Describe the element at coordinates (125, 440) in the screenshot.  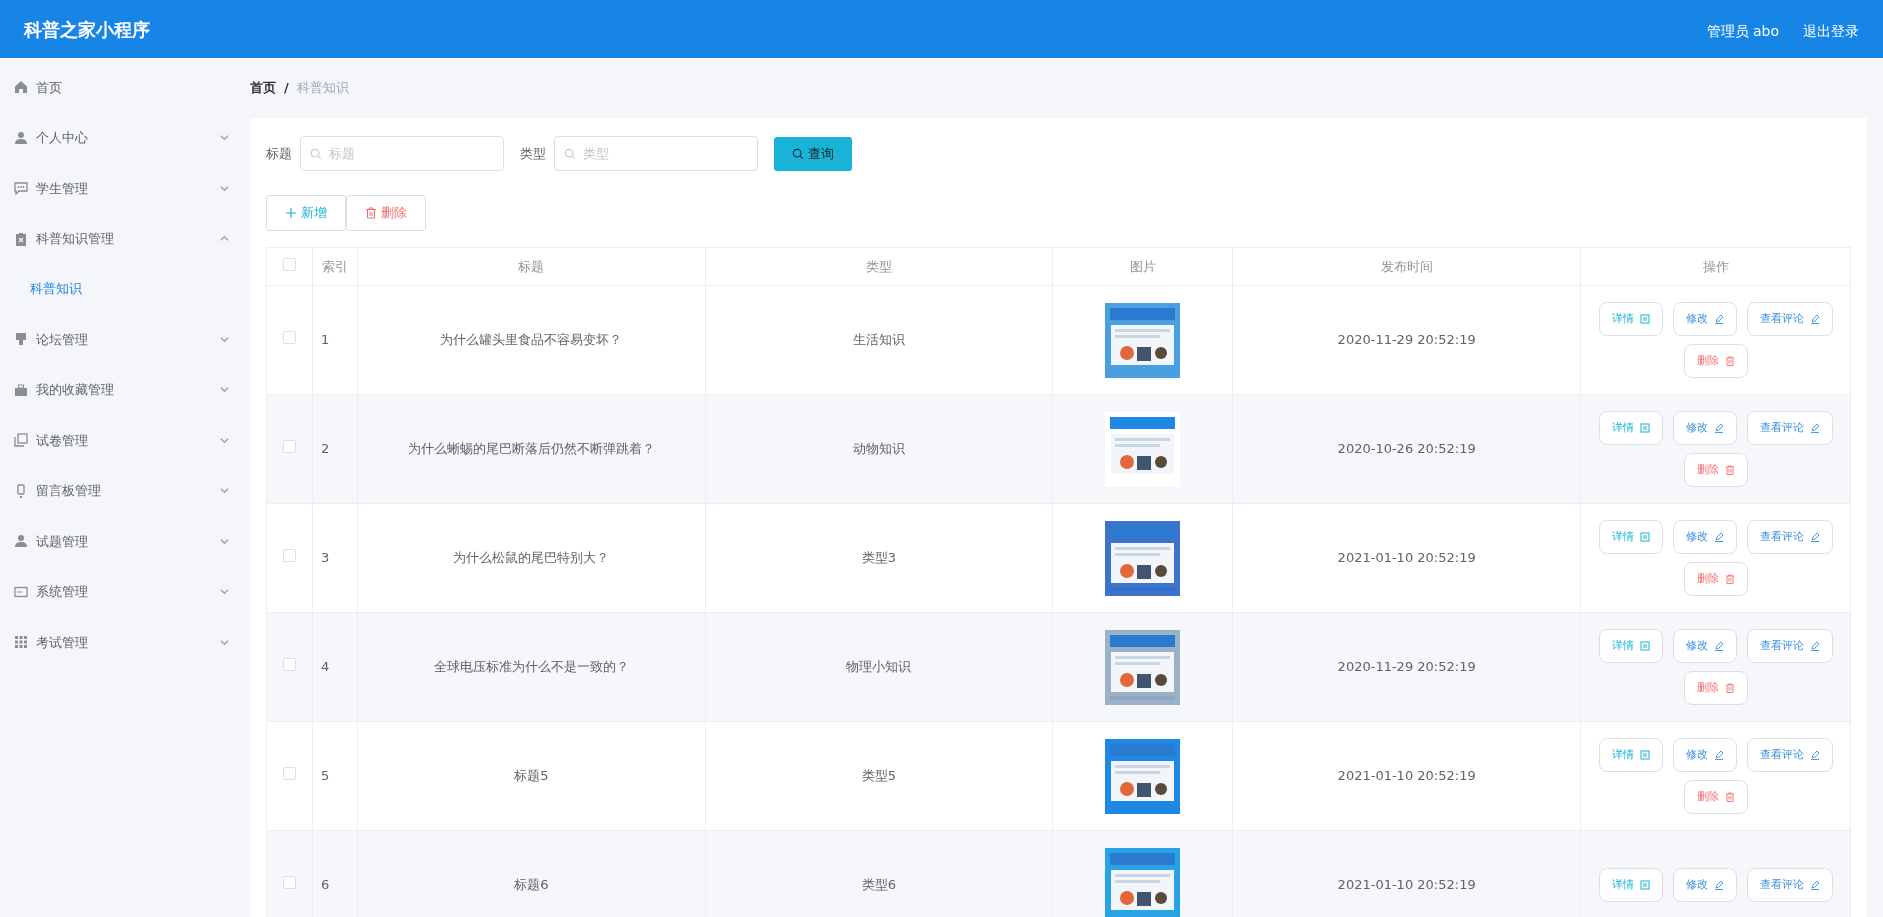
I see `sidebar-item: 试卷管理` at that location.